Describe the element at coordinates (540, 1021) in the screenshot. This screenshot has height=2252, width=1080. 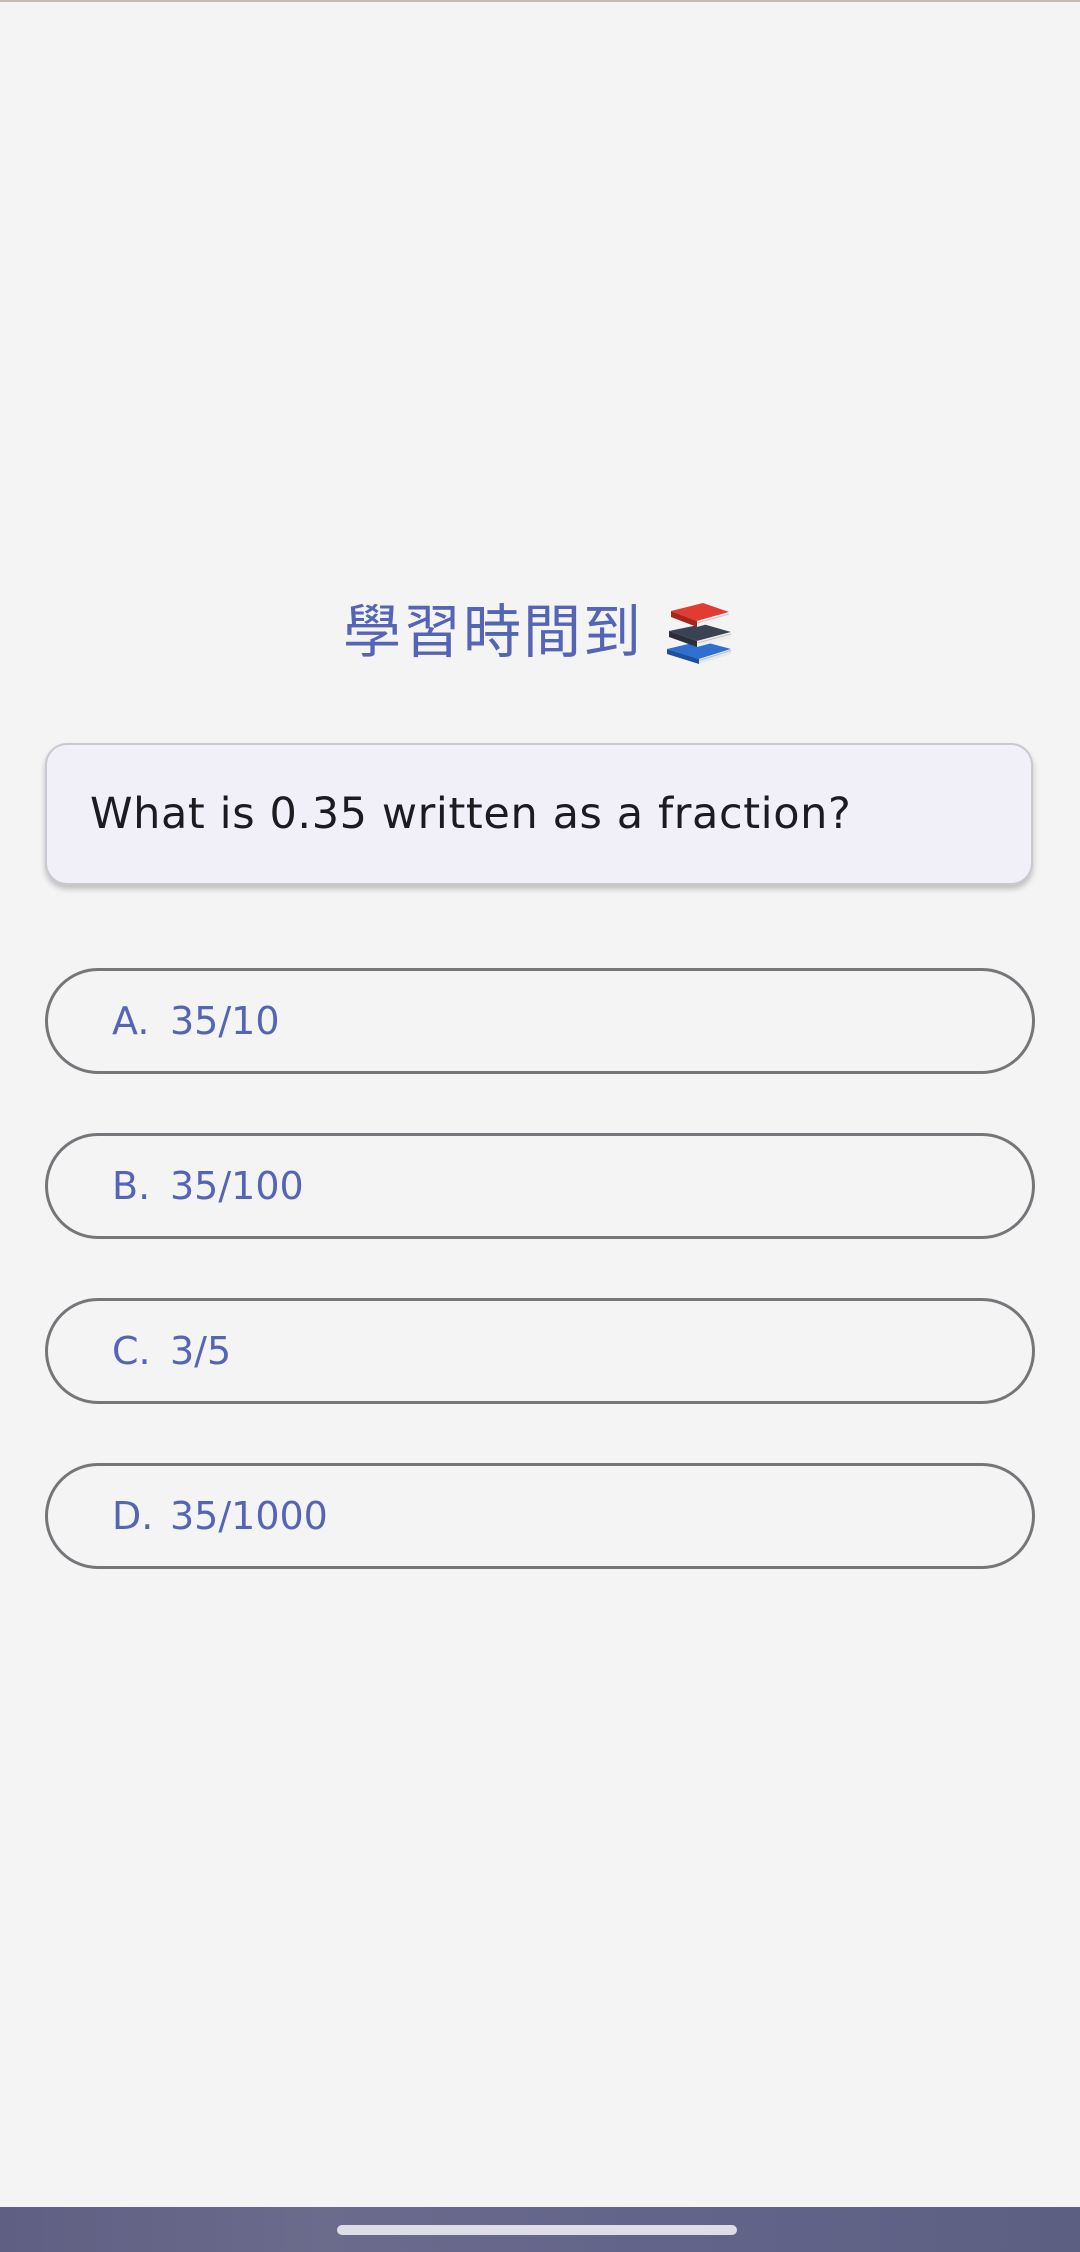
I see `option-a-button: A. 35/10` at that location.